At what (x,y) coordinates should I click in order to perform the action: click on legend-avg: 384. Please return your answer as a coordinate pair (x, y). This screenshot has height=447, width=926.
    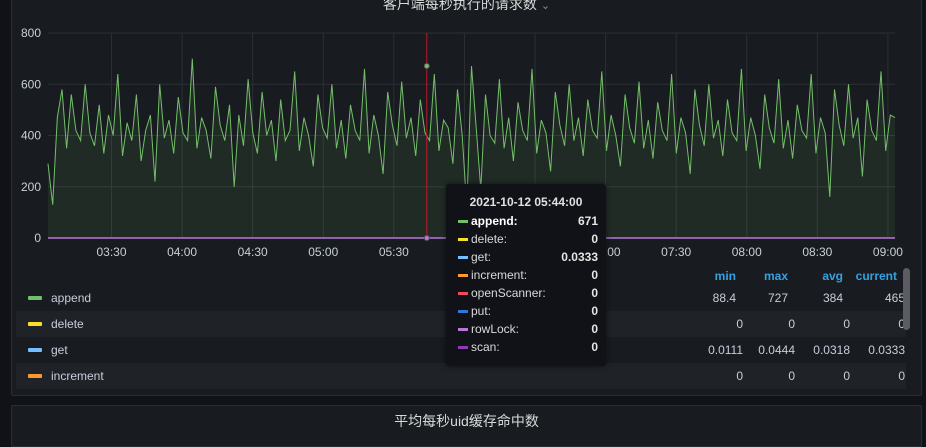
    Looking at the image, I should click on (832, 298).